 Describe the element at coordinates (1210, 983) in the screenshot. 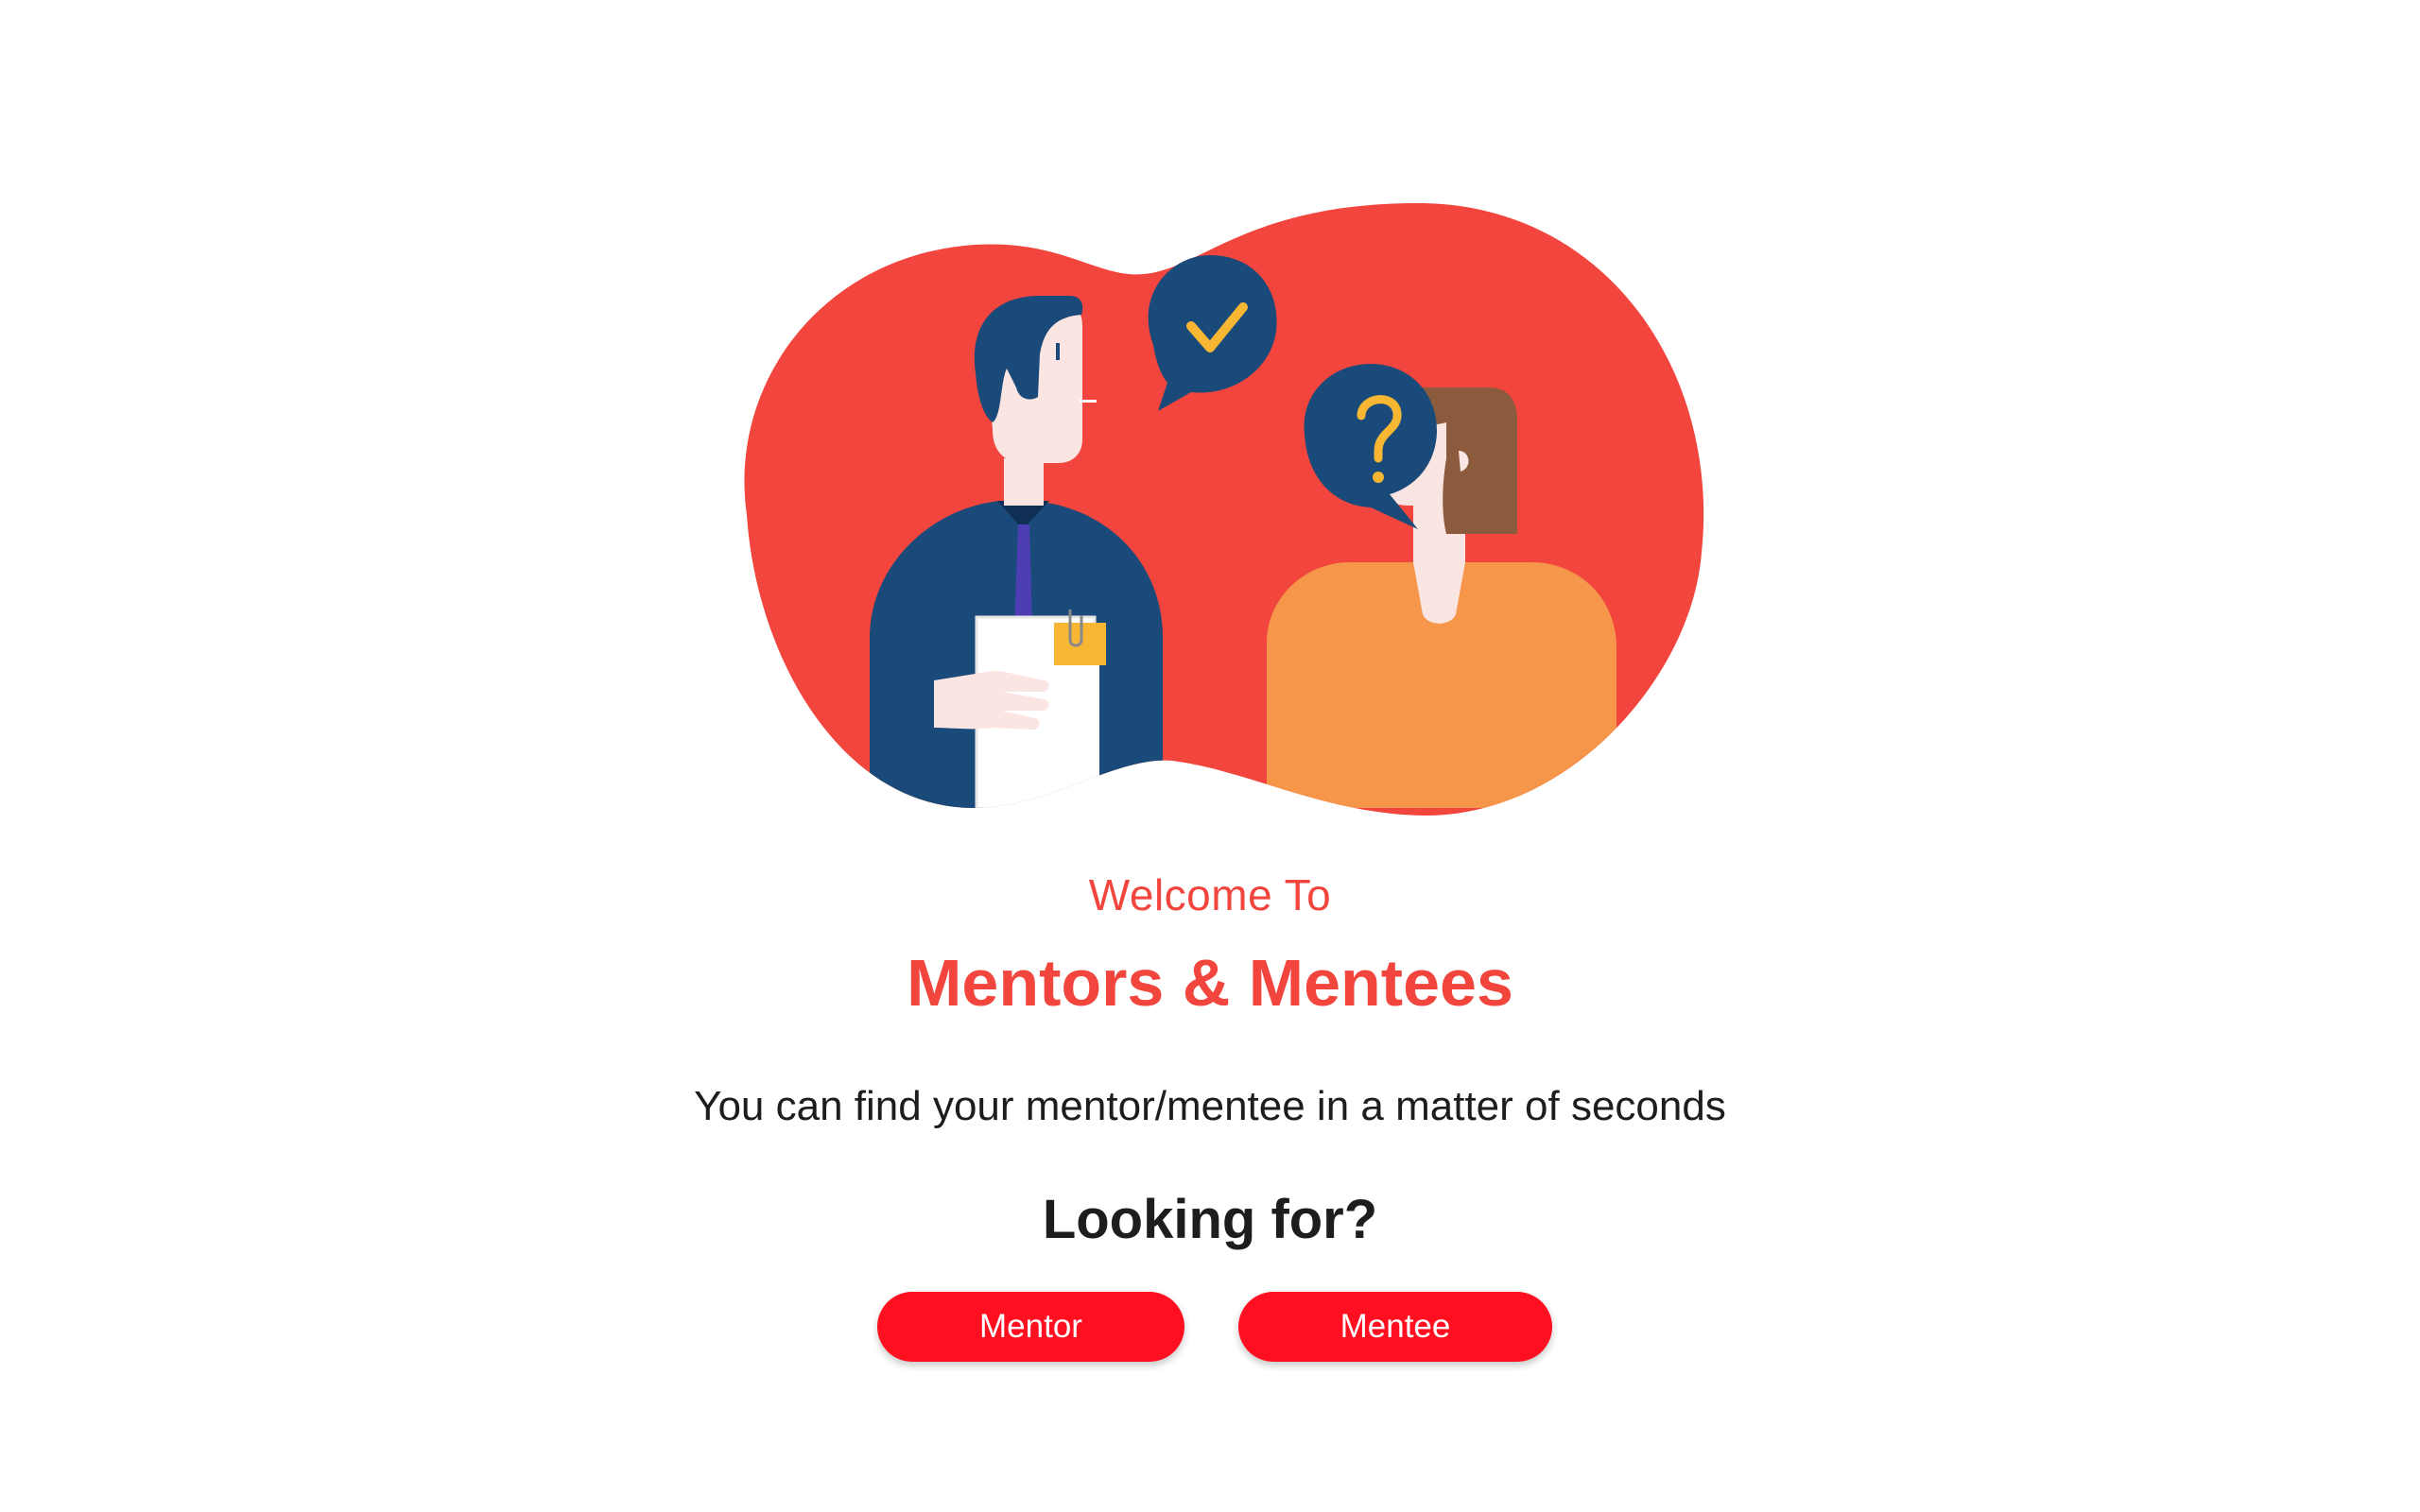

I see `app-title: Mentors & Mentees` at that location.